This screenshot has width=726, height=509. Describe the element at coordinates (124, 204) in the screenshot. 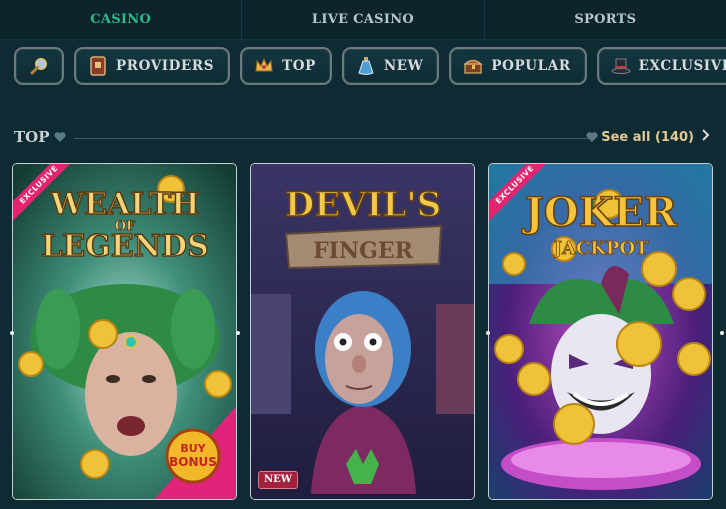

I see `svg-text: WEALTH` at that location.